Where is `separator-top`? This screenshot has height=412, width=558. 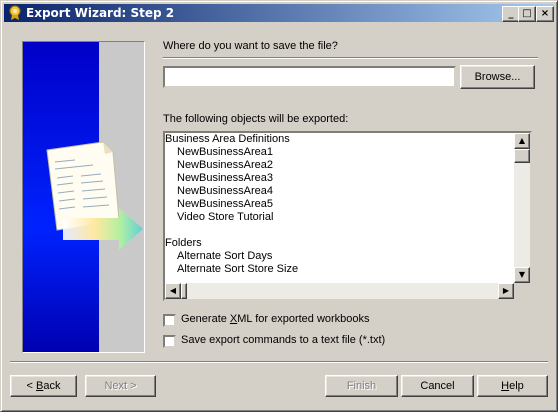
separator-top is located at coordinates (350, 58).